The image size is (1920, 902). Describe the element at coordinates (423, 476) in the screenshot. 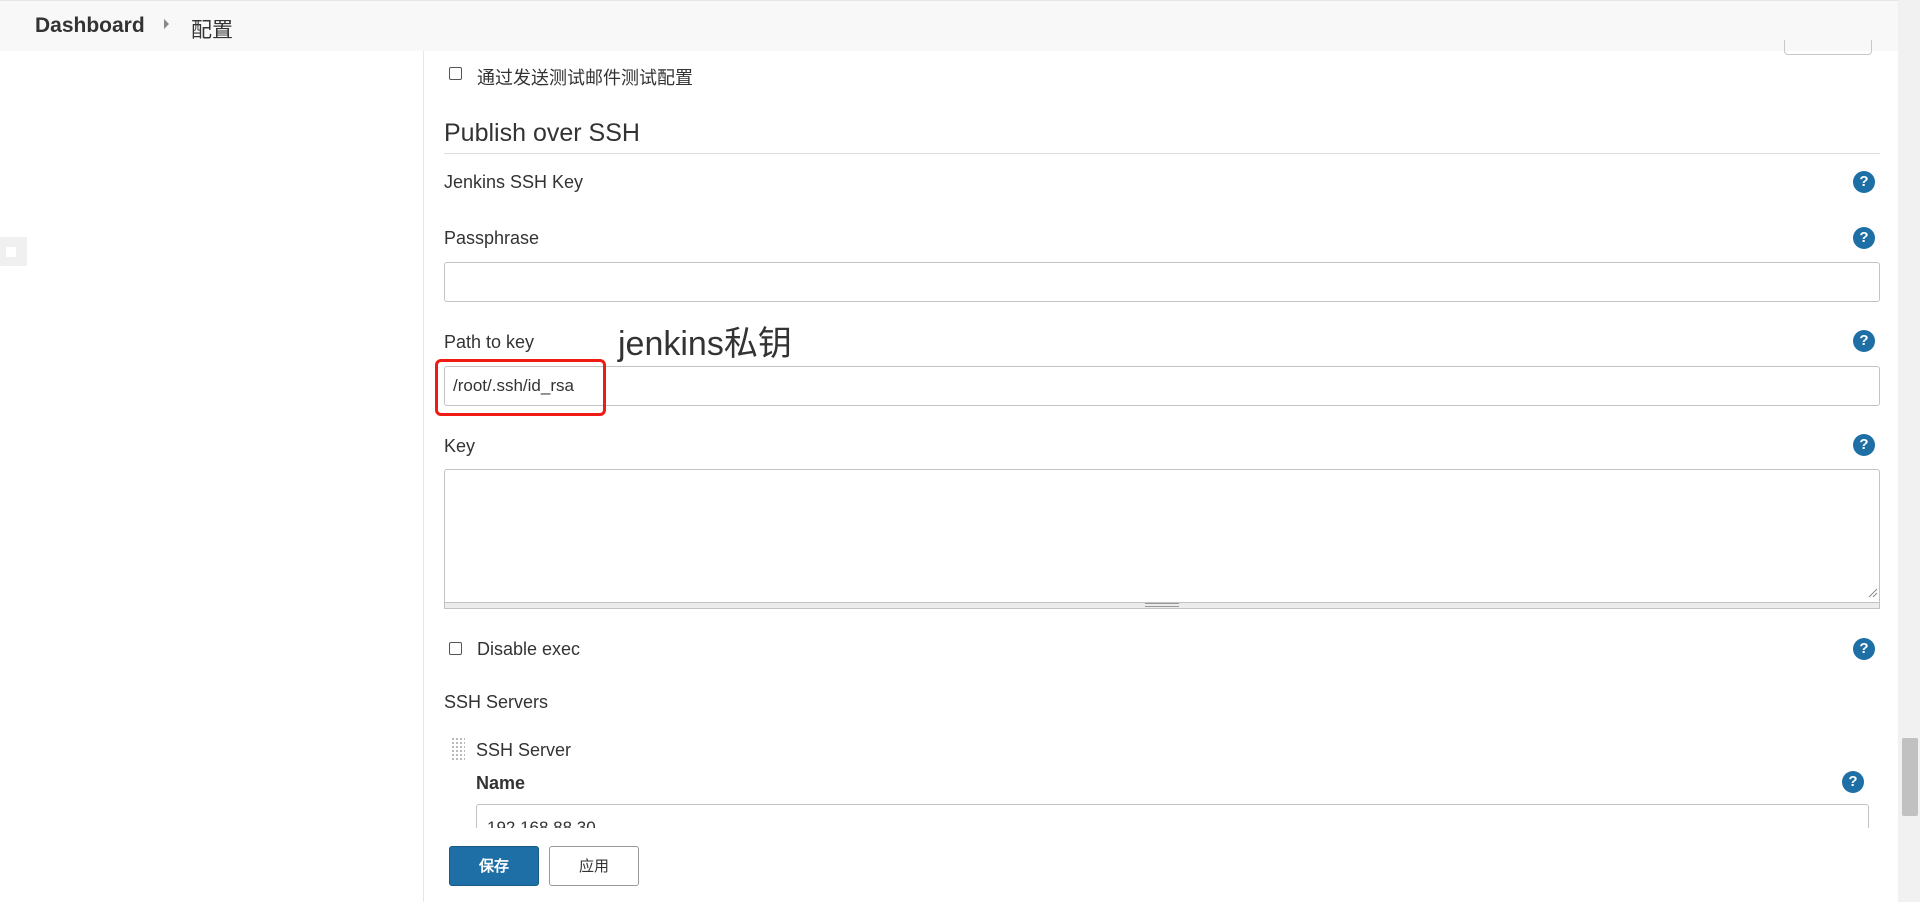

I see `side-panel-divider` at that location.